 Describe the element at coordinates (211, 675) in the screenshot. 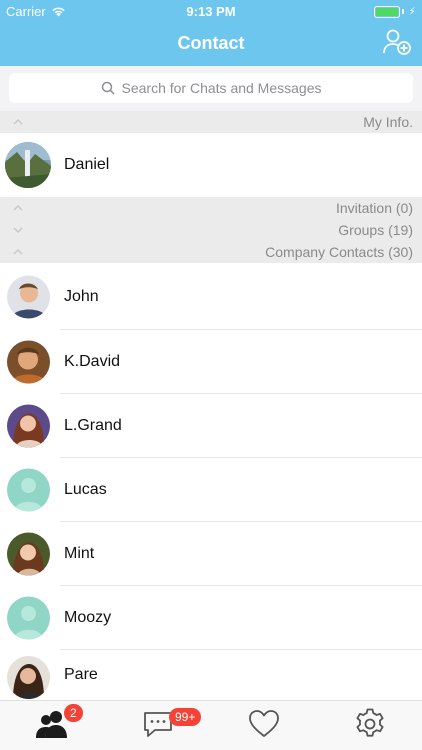

I see `contact-row-pare: Pare` at that location.